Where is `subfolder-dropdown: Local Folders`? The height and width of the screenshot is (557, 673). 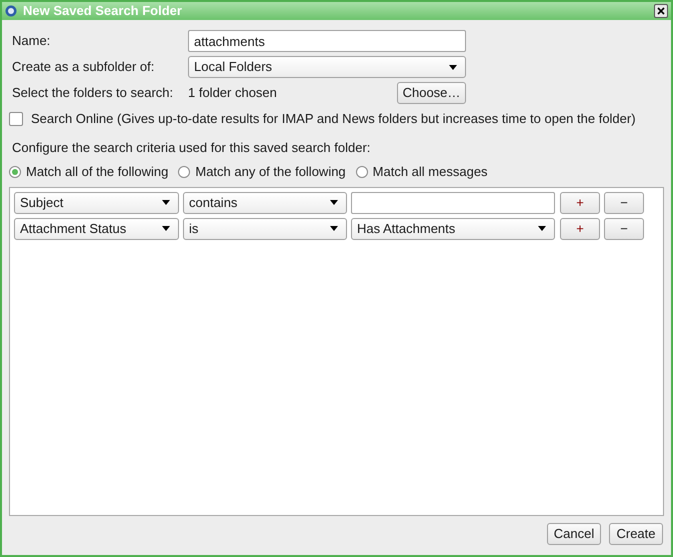
subfolder-dropdown: Local Folders is located at coordinates (327, 67).